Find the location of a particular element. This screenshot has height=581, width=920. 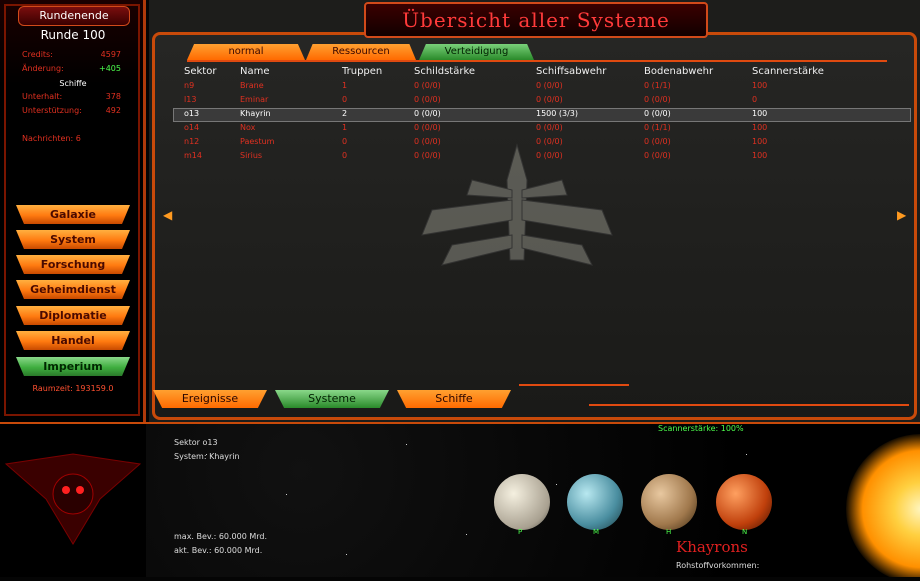

bottom-tab-schiffe: Schiffe is located at coordinates (454, 399).